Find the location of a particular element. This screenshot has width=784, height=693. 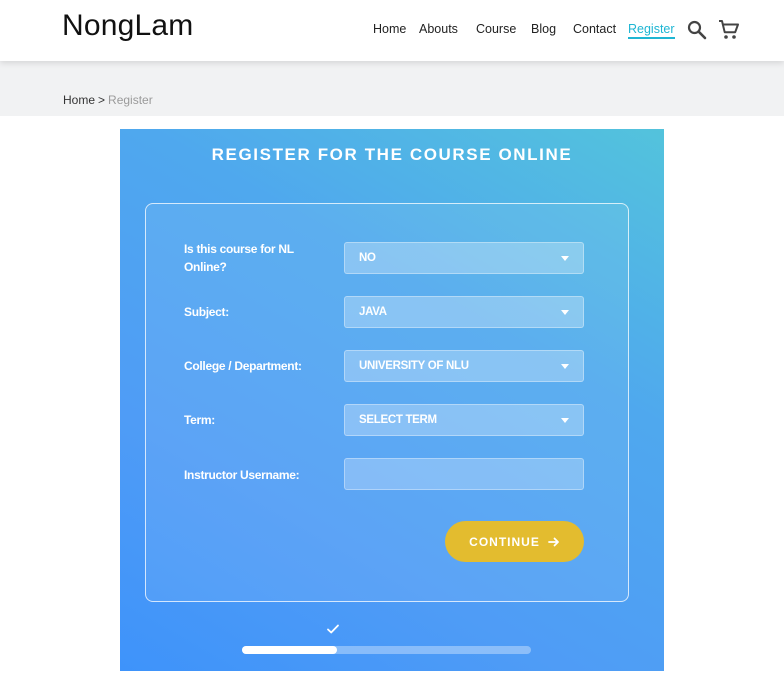

term-select: SELECT TERM is located at coordinates (464, 420).